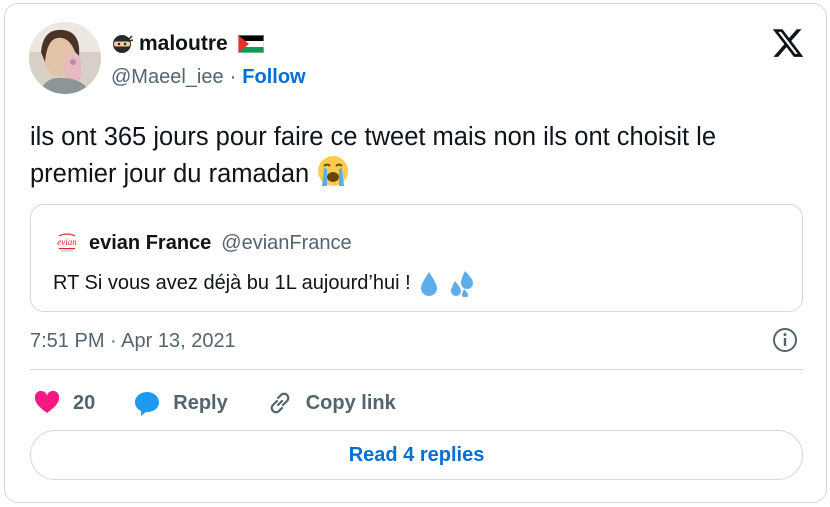  I want to click on quoted-text: RT Si vous avez déjà bu 1L aujourd’hui !, so click(232, 282).